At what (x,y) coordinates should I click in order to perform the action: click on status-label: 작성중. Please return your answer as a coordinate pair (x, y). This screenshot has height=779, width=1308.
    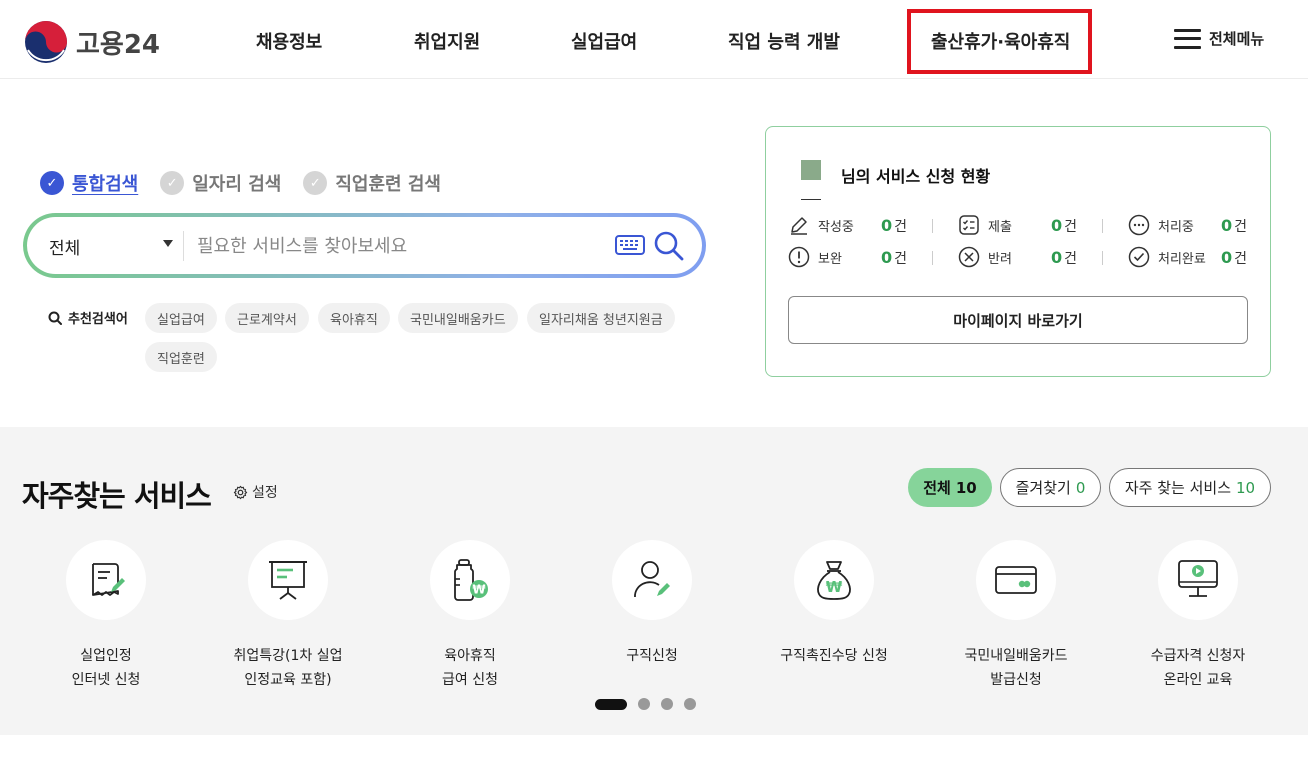
    Looking at the image, I should click on (836, 227).